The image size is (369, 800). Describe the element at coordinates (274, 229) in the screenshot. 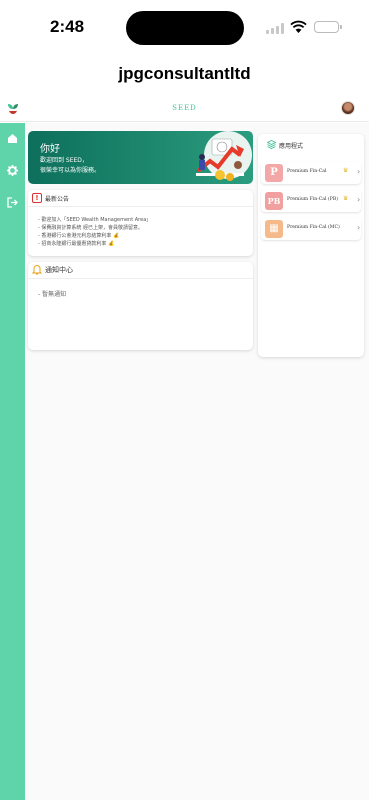

I see `calculator-icon: ▦` at that location.